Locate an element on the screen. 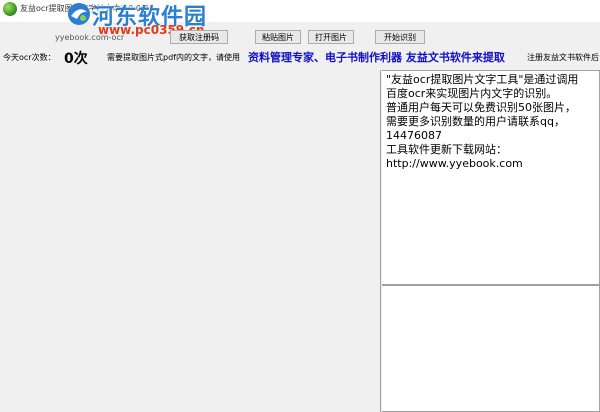 Image resolution: width=600 pixels, height=412 pixels. paste-image-button: 粘贴图片 is located at coordinates (278, 37).